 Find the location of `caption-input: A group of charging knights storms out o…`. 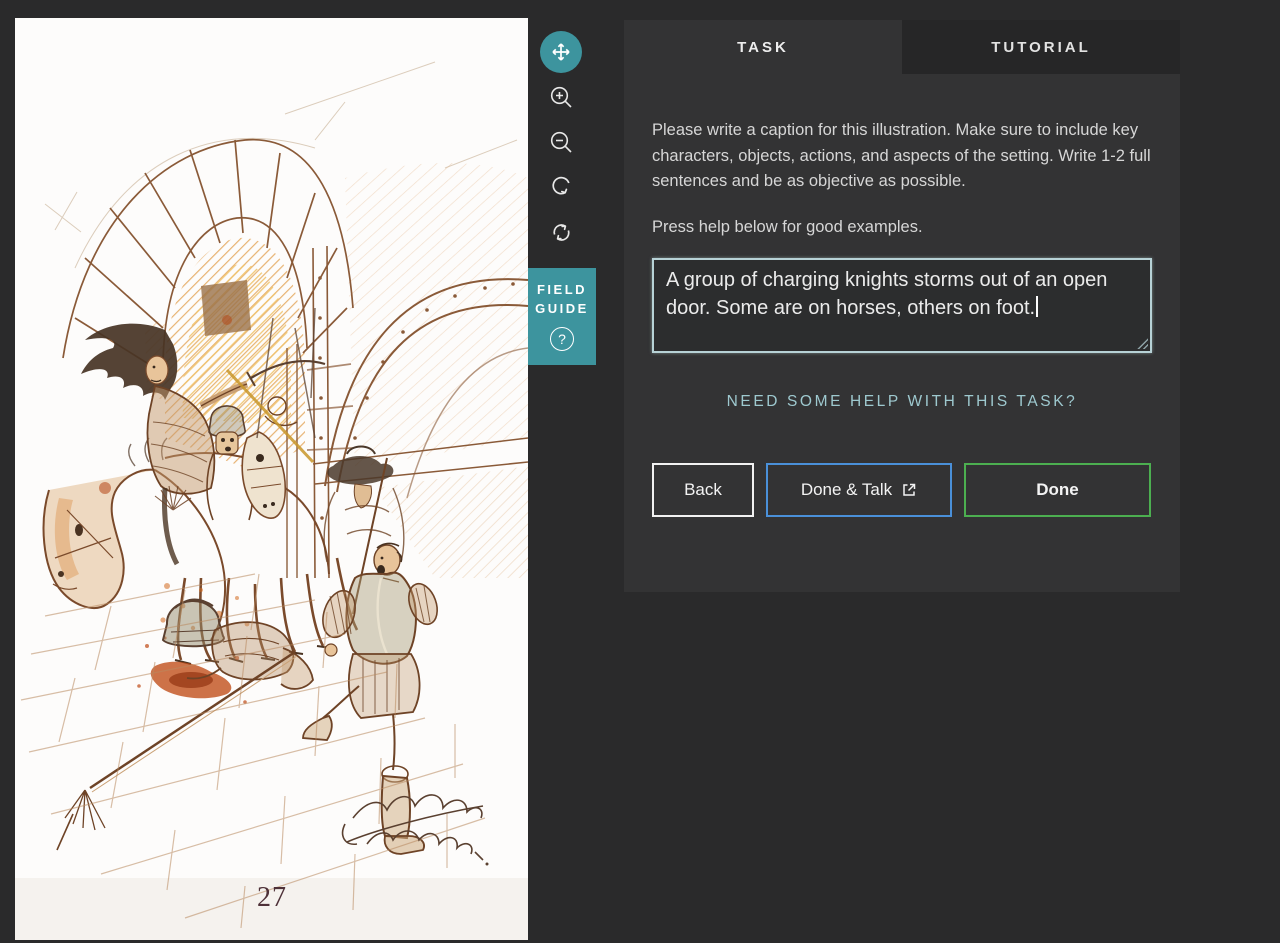

caption-input: A group of charging knights storms out o… is located at coordinates (902, 305).